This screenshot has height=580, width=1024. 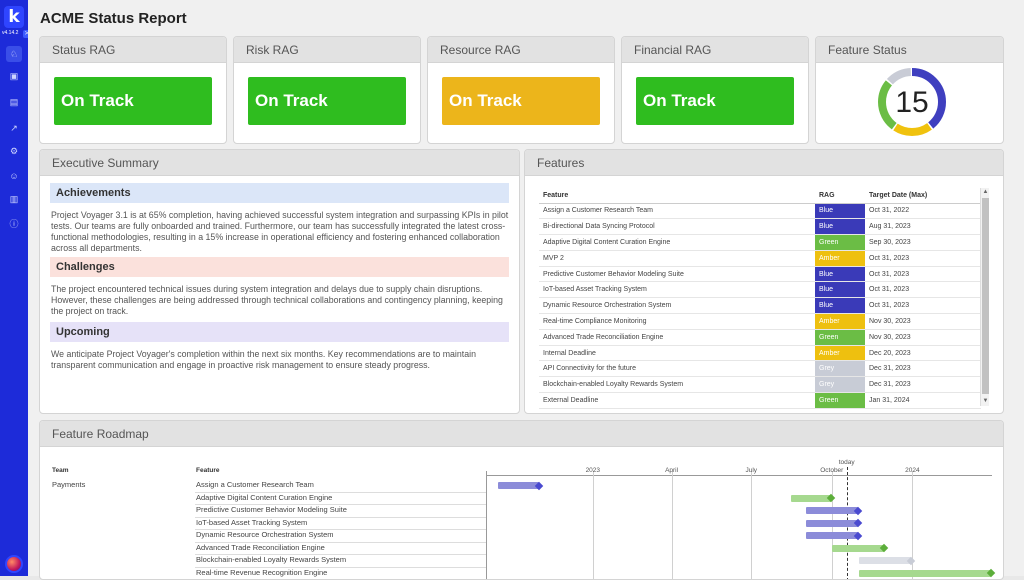 I want to click on scroll-thumb, so click(x=985, y=296).